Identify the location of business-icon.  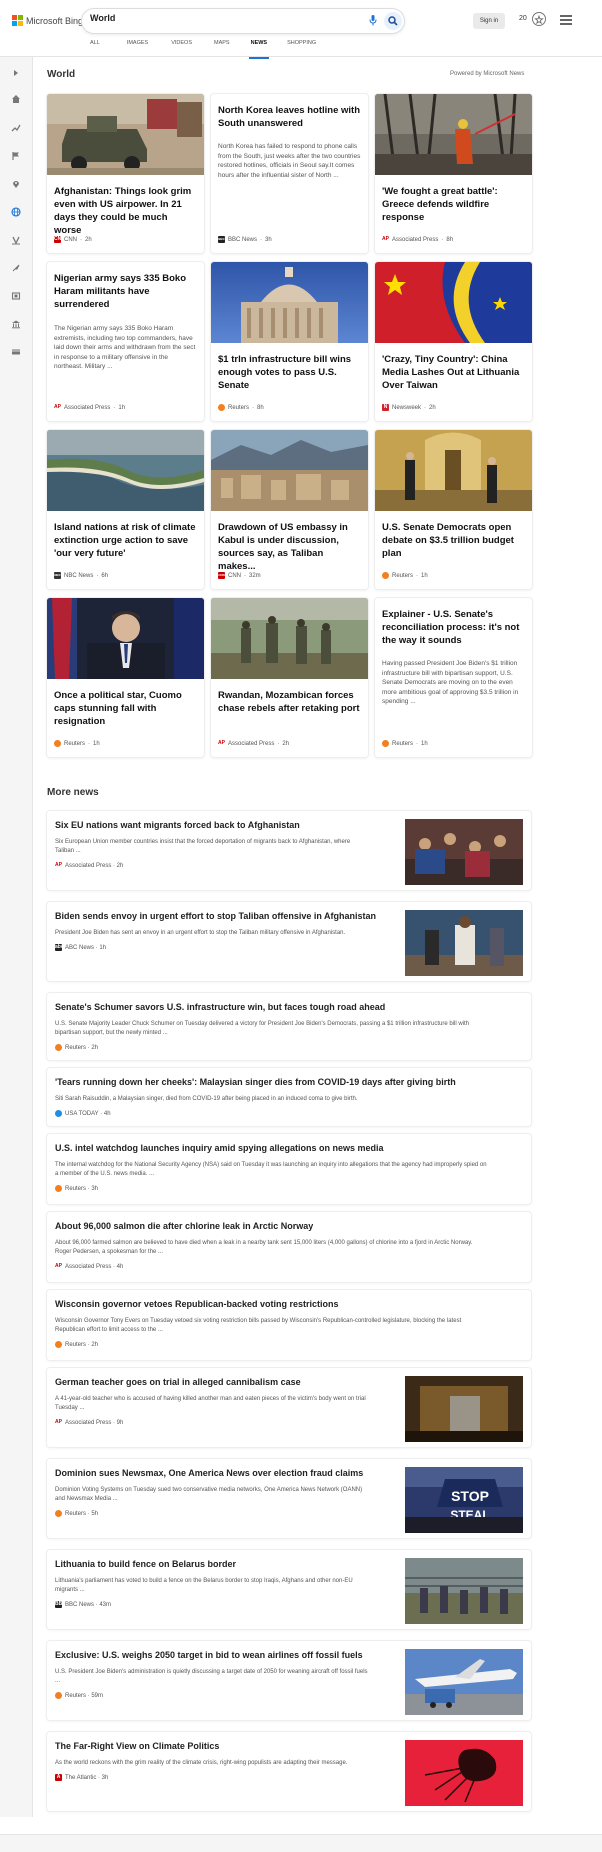
(16, 240).